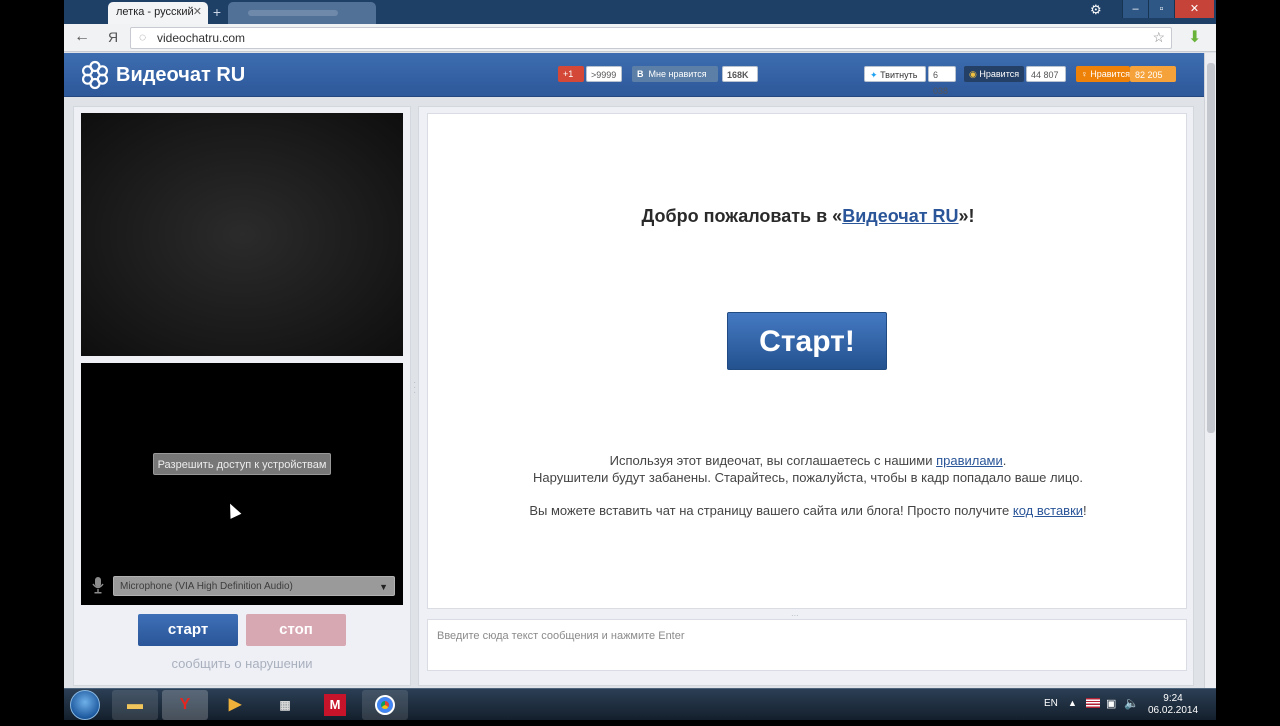 Image resolution: width=1280 pixels, height=726 pixels. I want to click on vk-like-count: 168K, so click(740, 74).